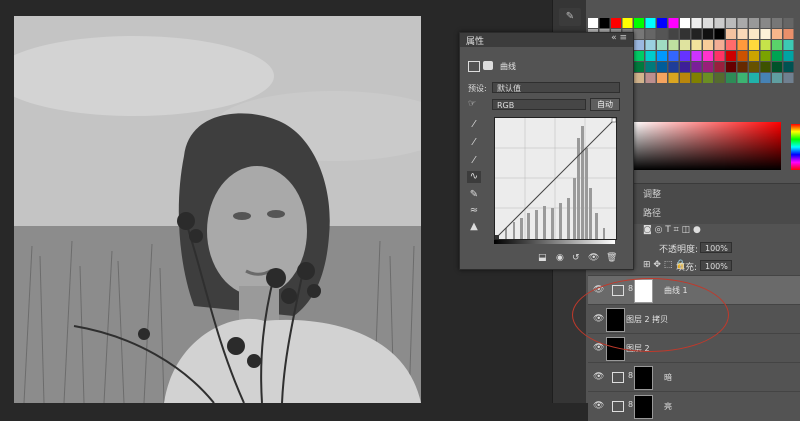  I want to click on layer-row: 👁 8 亮, so click(694, 406).